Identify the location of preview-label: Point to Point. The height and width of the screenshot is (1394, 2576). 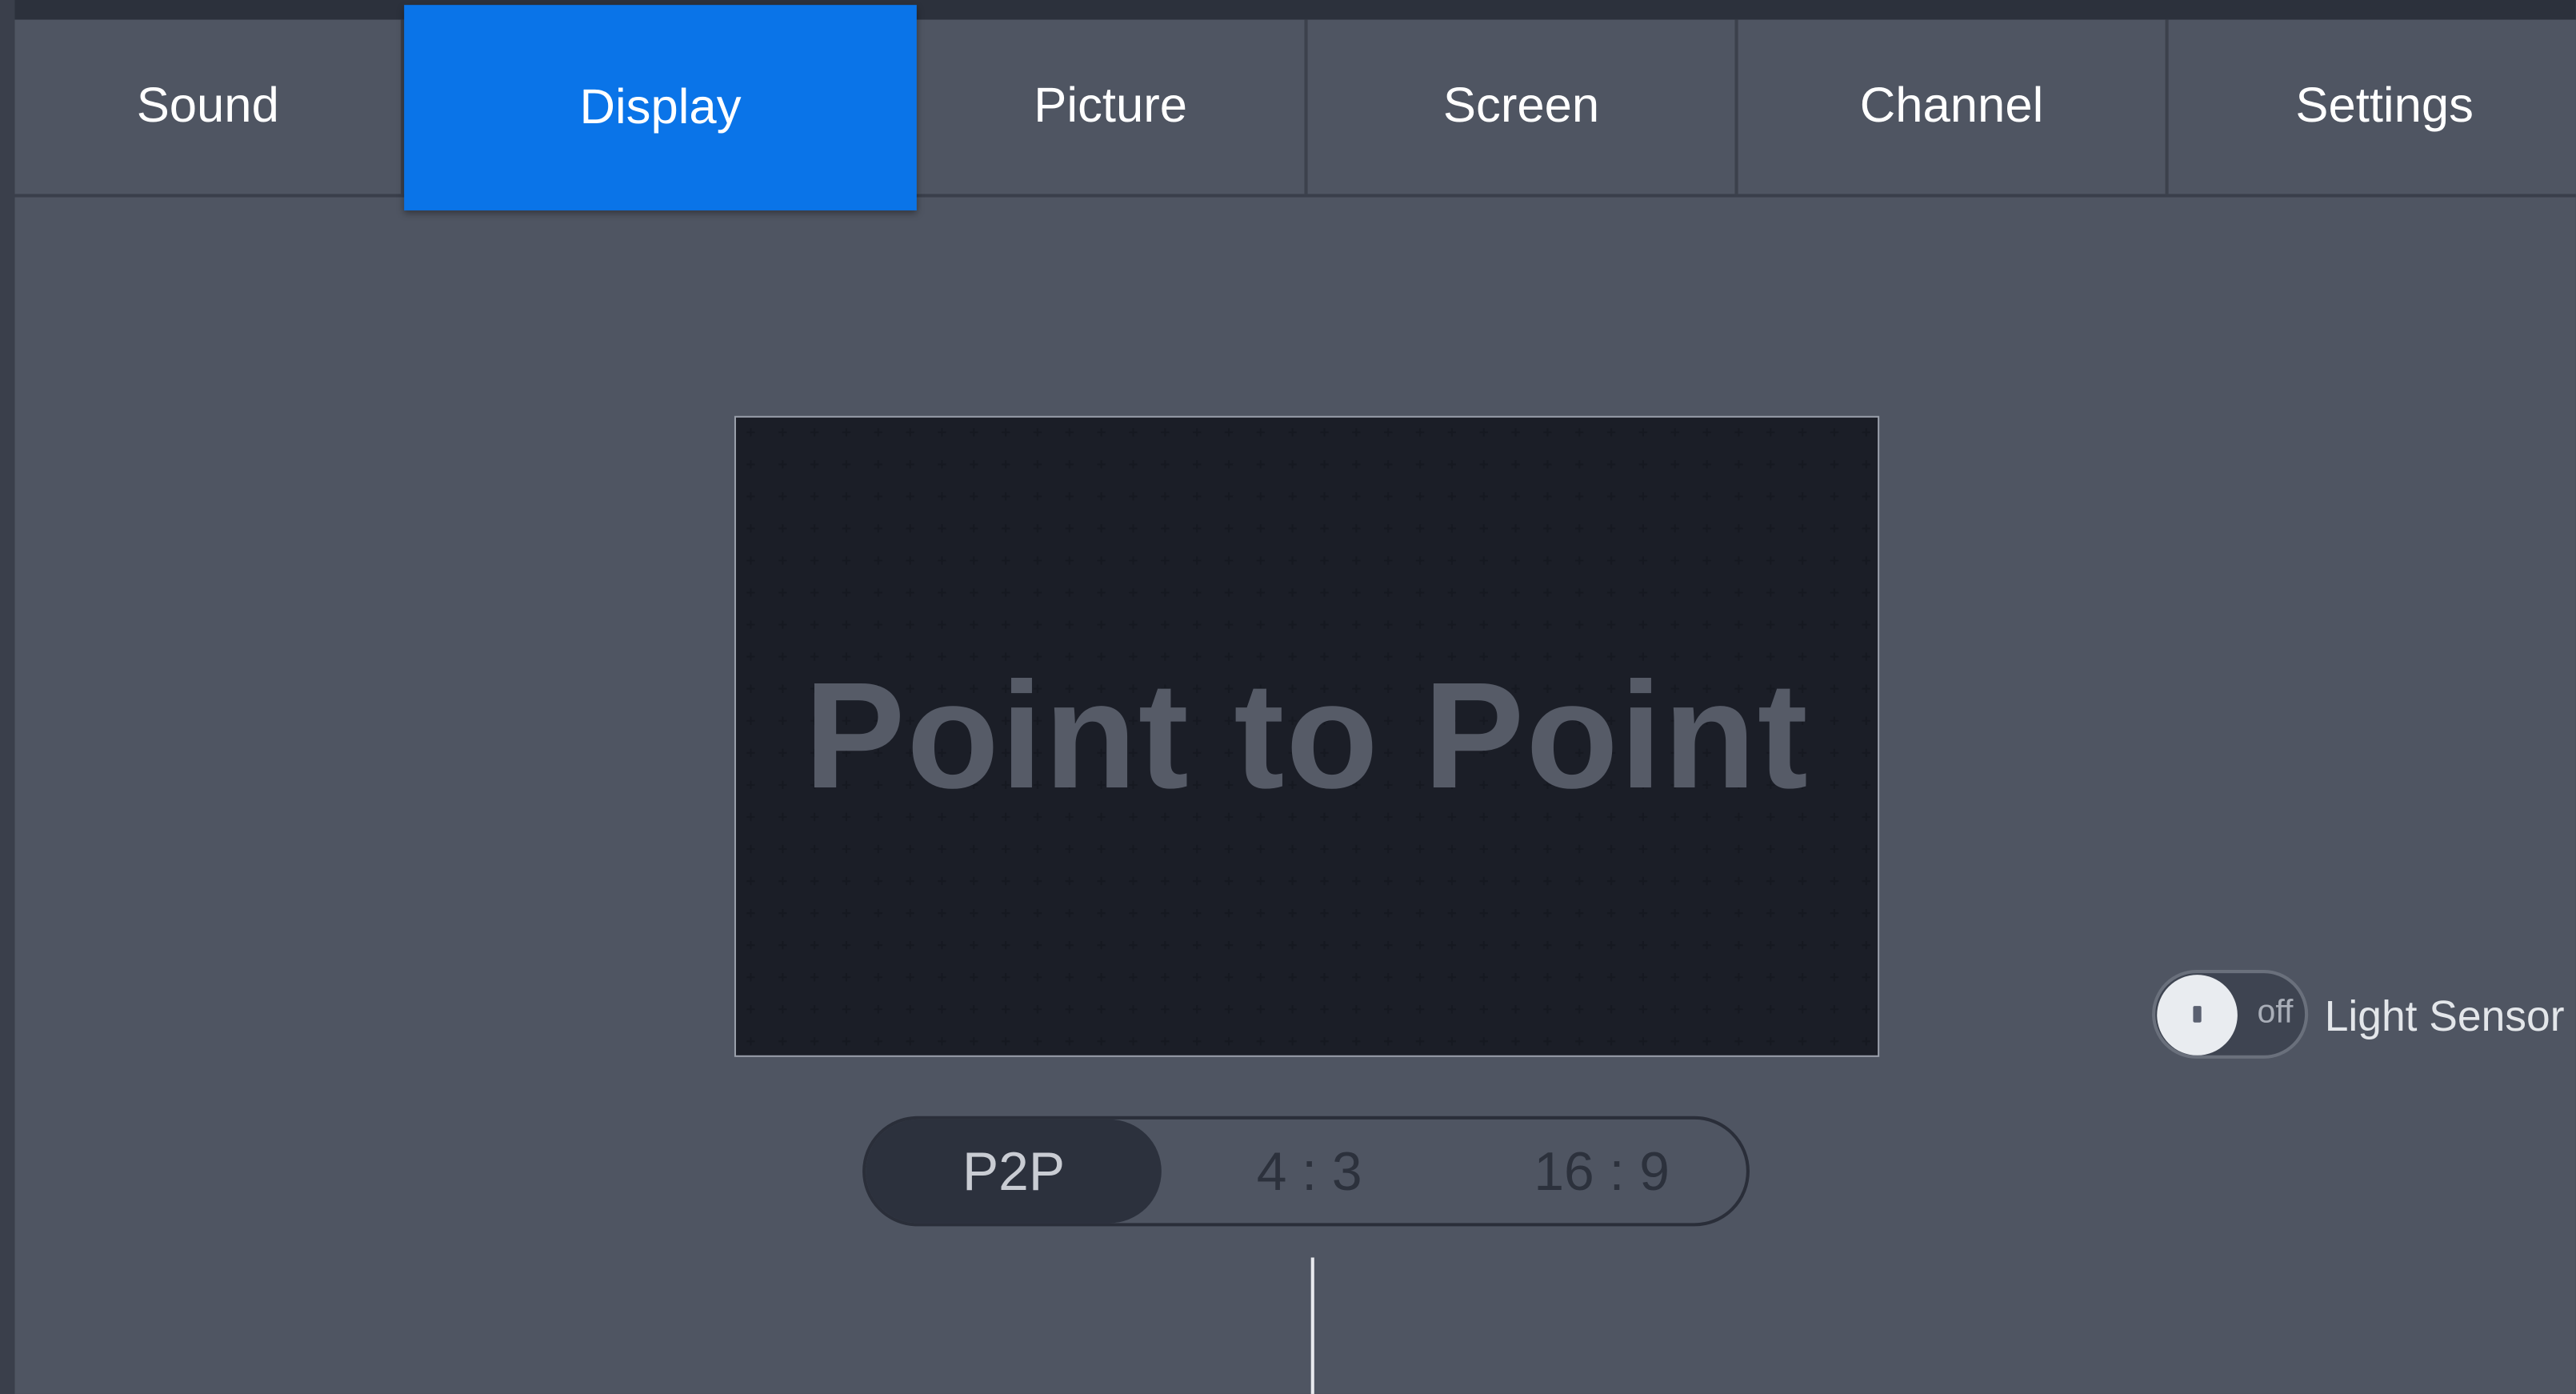
(1307, 737).